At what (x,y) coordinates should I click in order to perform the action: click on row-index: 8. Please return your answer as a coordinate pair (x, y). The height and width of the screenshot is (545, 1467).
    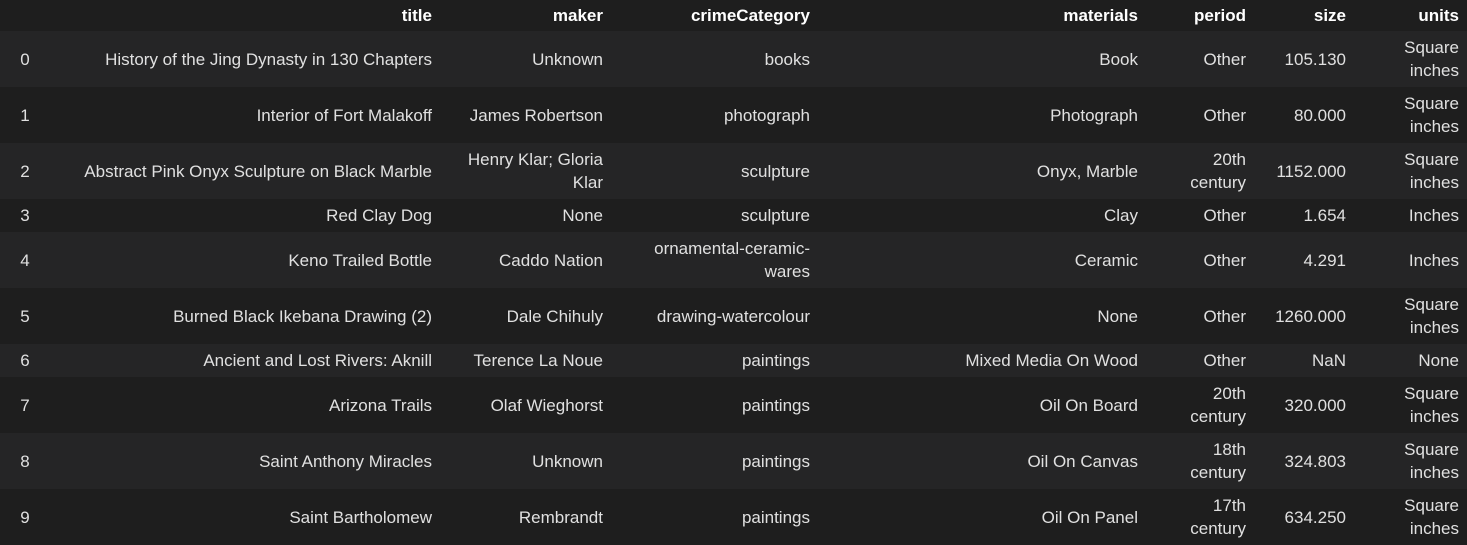
    Looking at the image, I should click on (25, 461).